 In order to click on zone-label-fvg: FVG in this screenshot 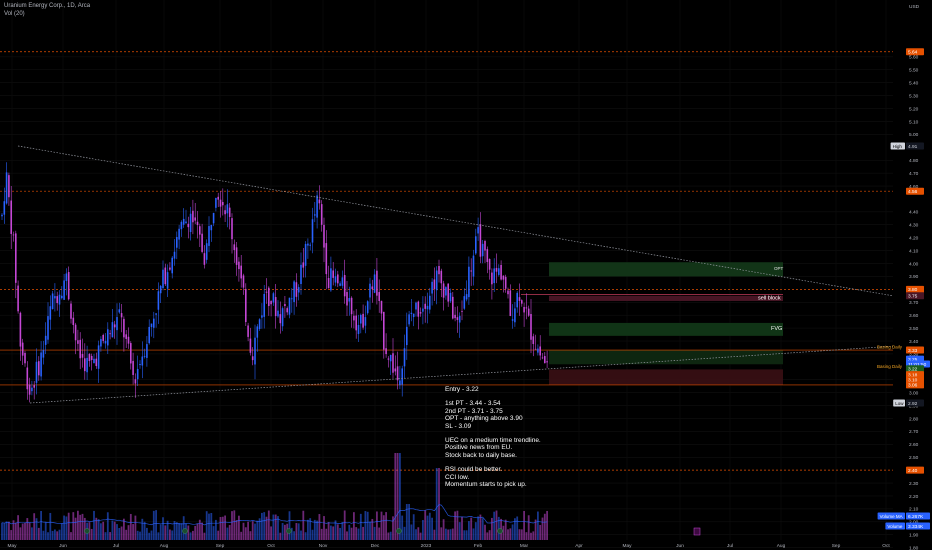, I will do `click(776, 329)`.